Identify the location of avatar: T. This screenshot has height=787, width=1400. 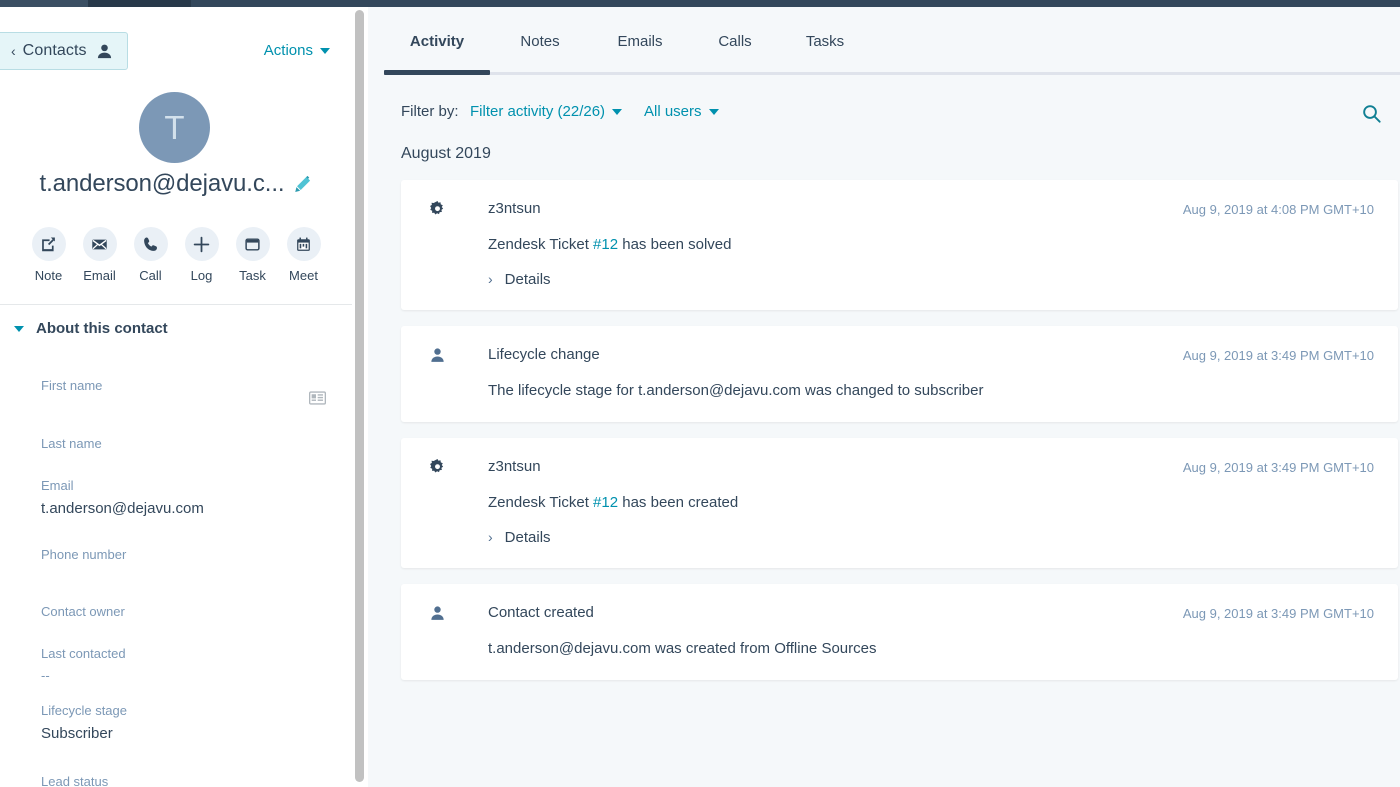
(174, 127).